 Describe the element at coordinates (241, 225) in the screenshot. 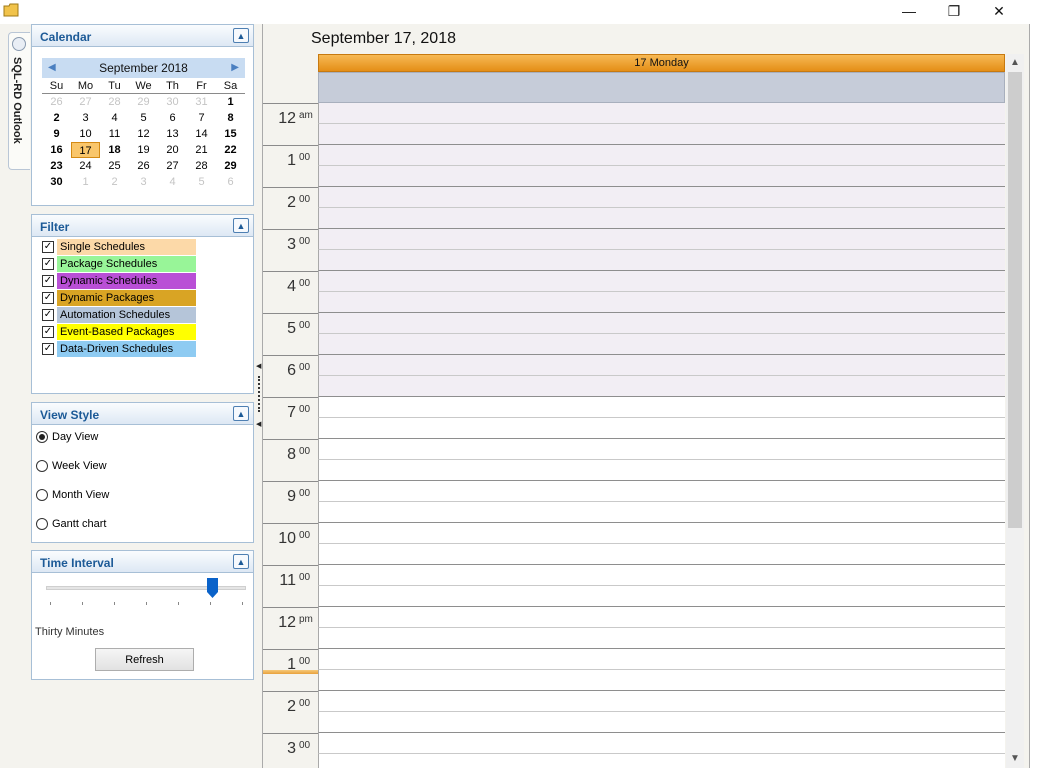

I see `collapse-filter-button: ▲` at that location.